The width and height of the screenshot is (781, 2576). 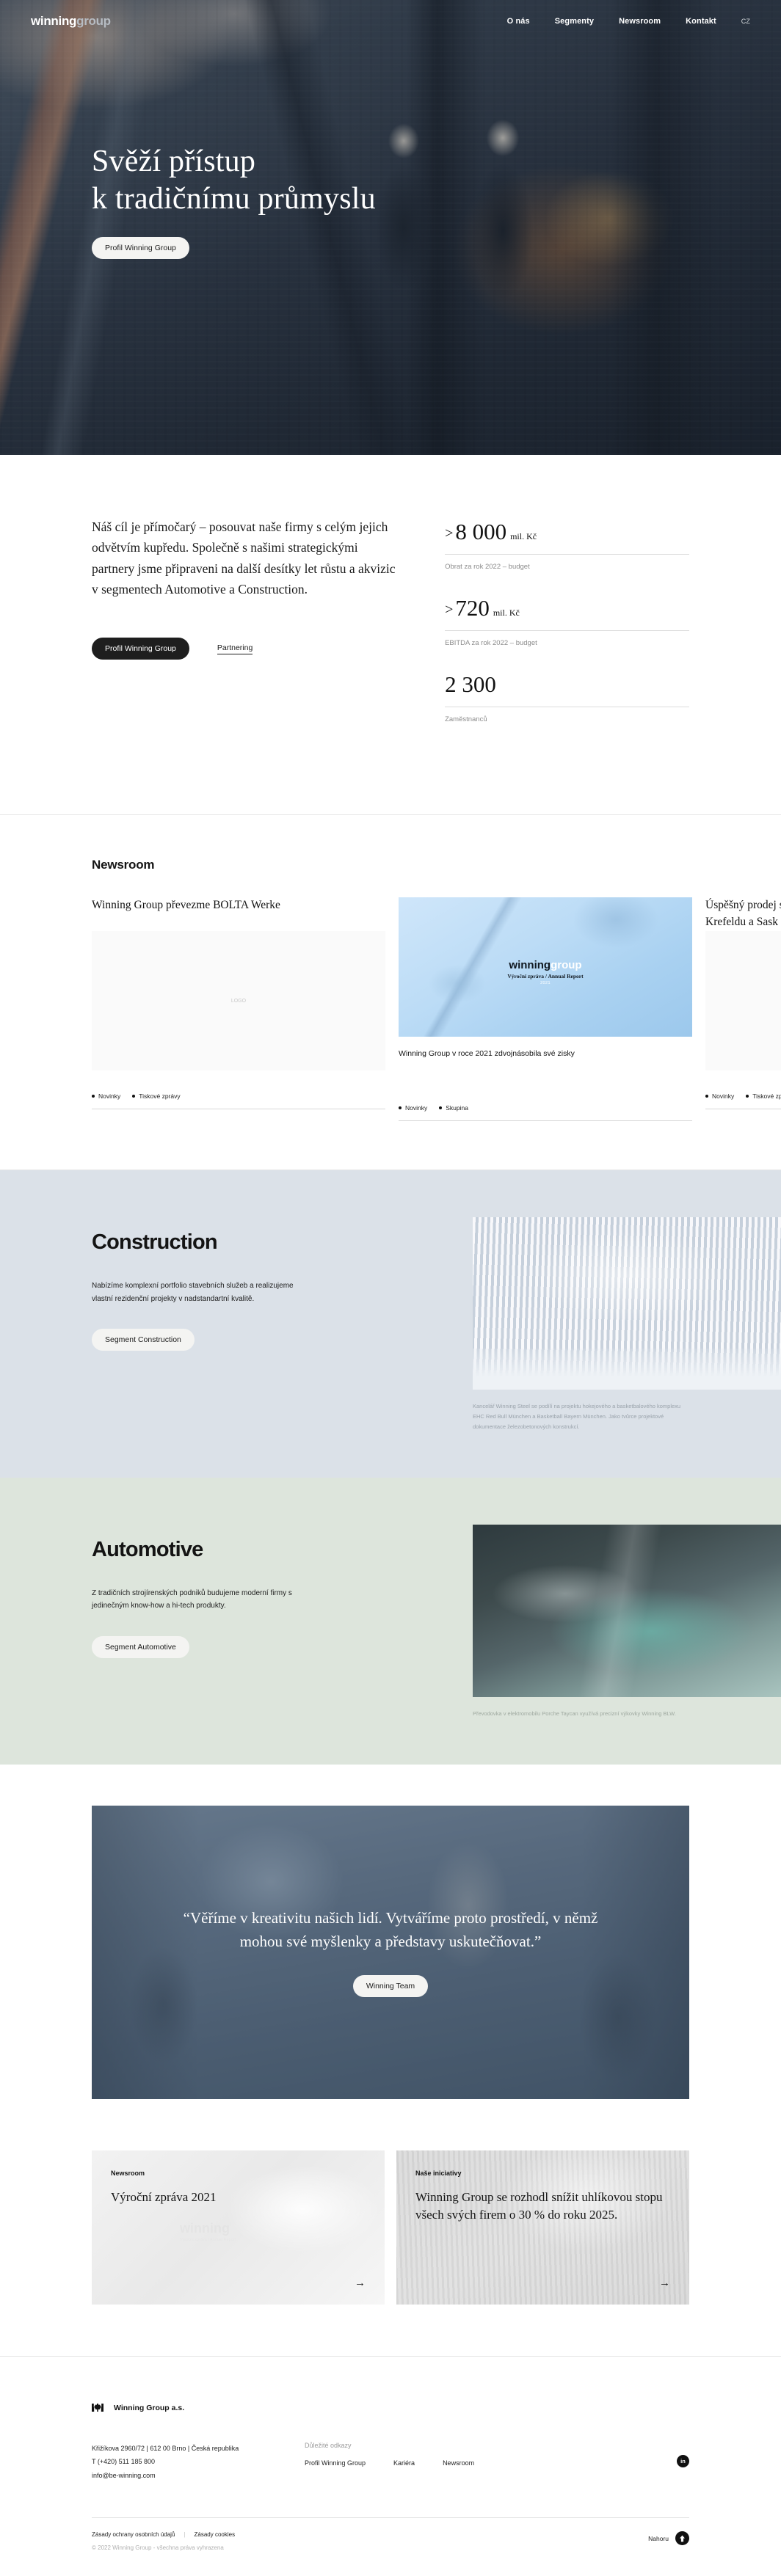 What do you see at coordinates (235, 649) in the screenshot?
I see `intro-partnering-link: Partnering` at bounding box center [235, 649].